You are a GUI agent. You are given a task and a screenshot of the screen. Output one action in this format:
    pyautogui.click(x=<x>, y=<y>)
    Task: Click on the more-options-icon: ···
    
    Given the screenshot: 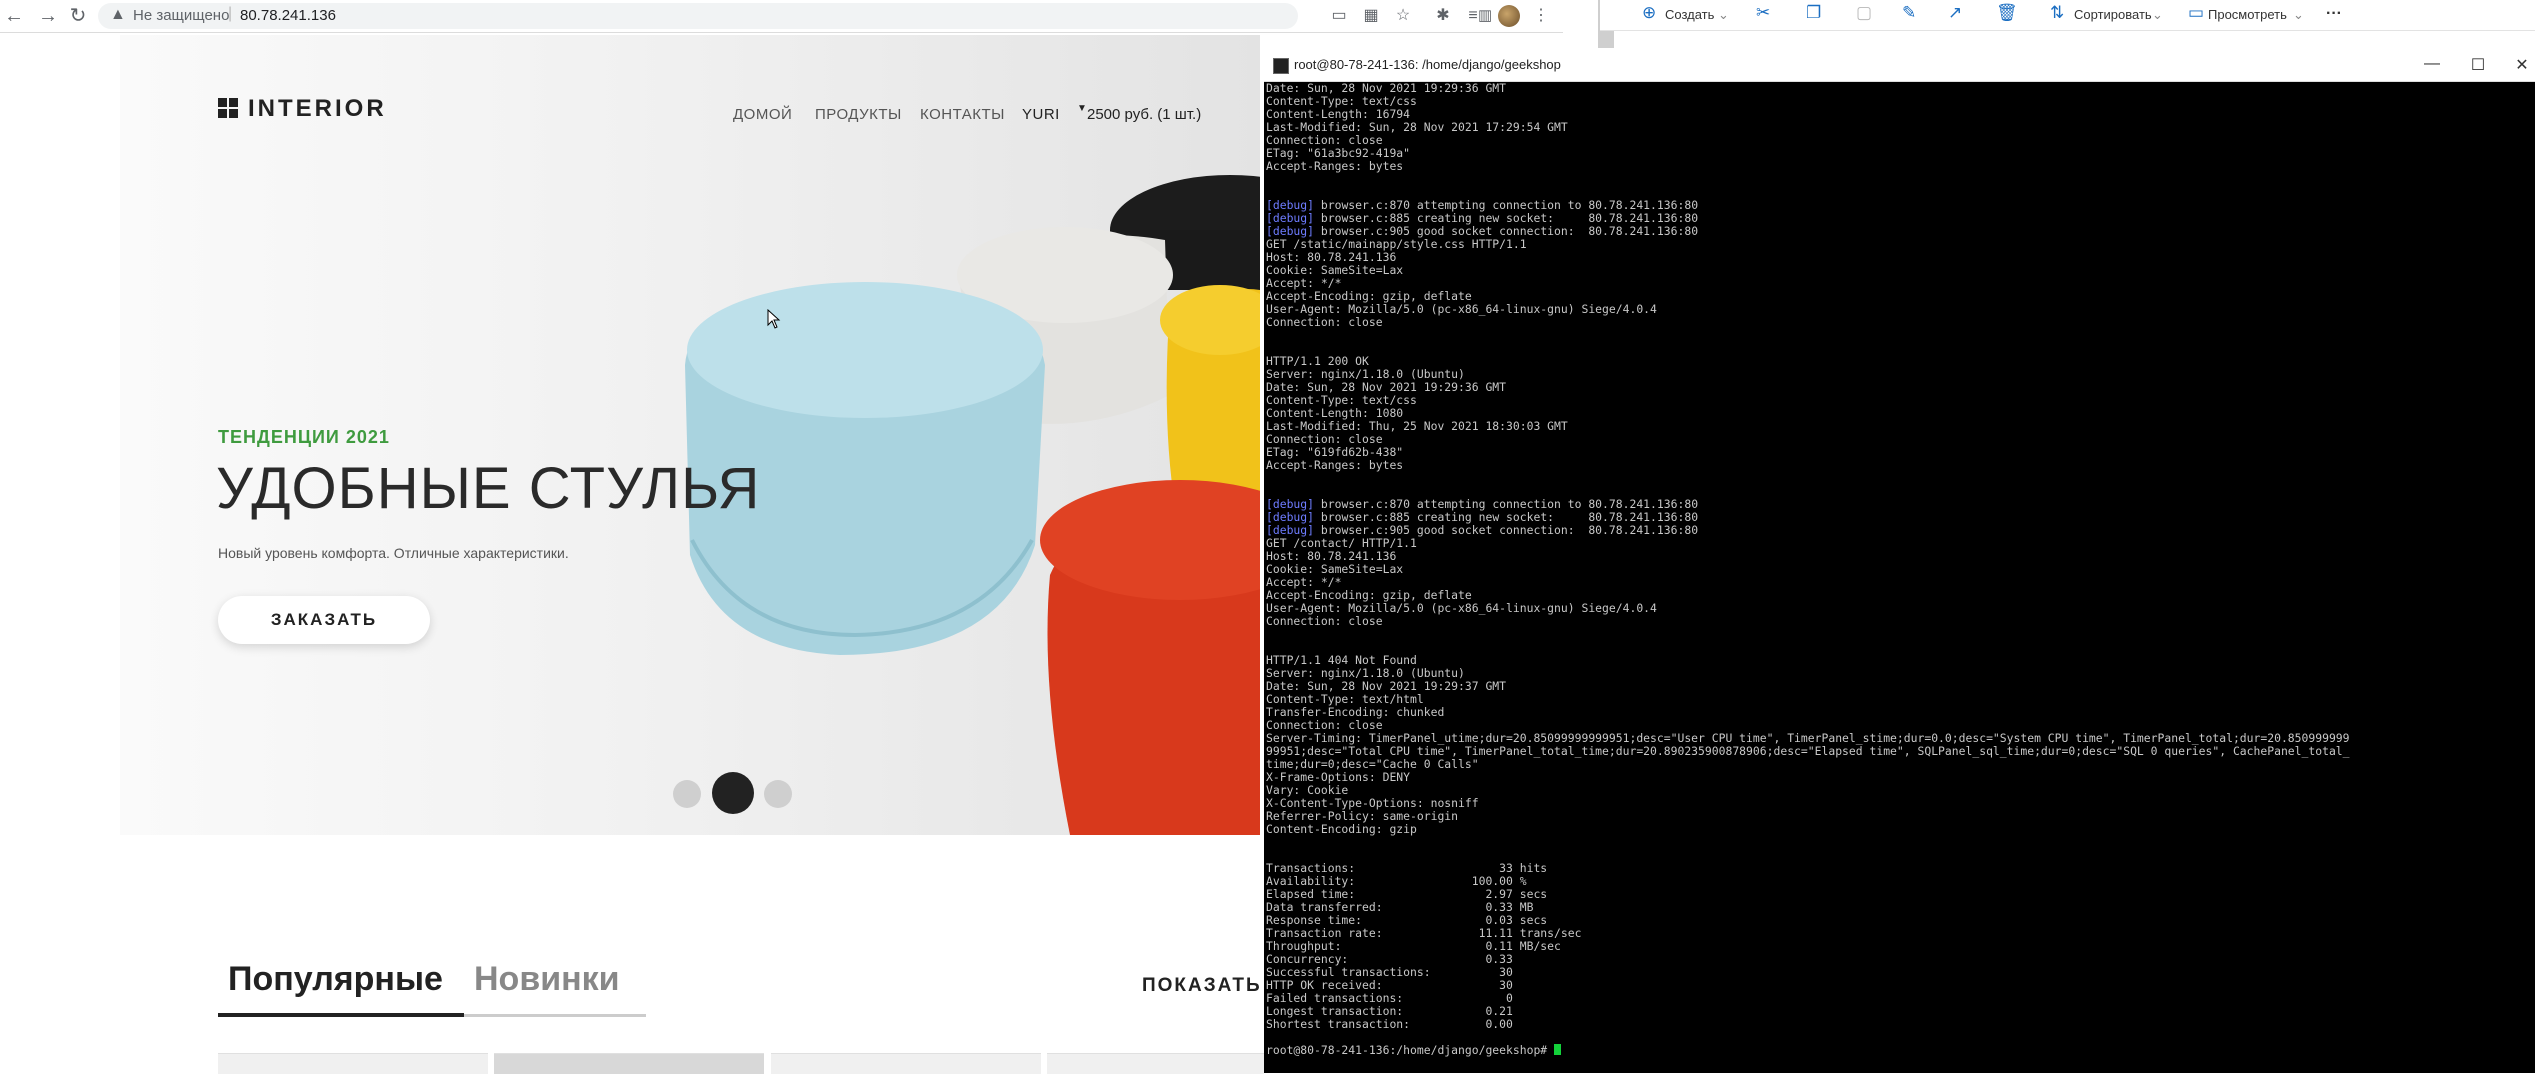 What is the action you would take?
    pyautogui.click(x=2334, y=14)
    